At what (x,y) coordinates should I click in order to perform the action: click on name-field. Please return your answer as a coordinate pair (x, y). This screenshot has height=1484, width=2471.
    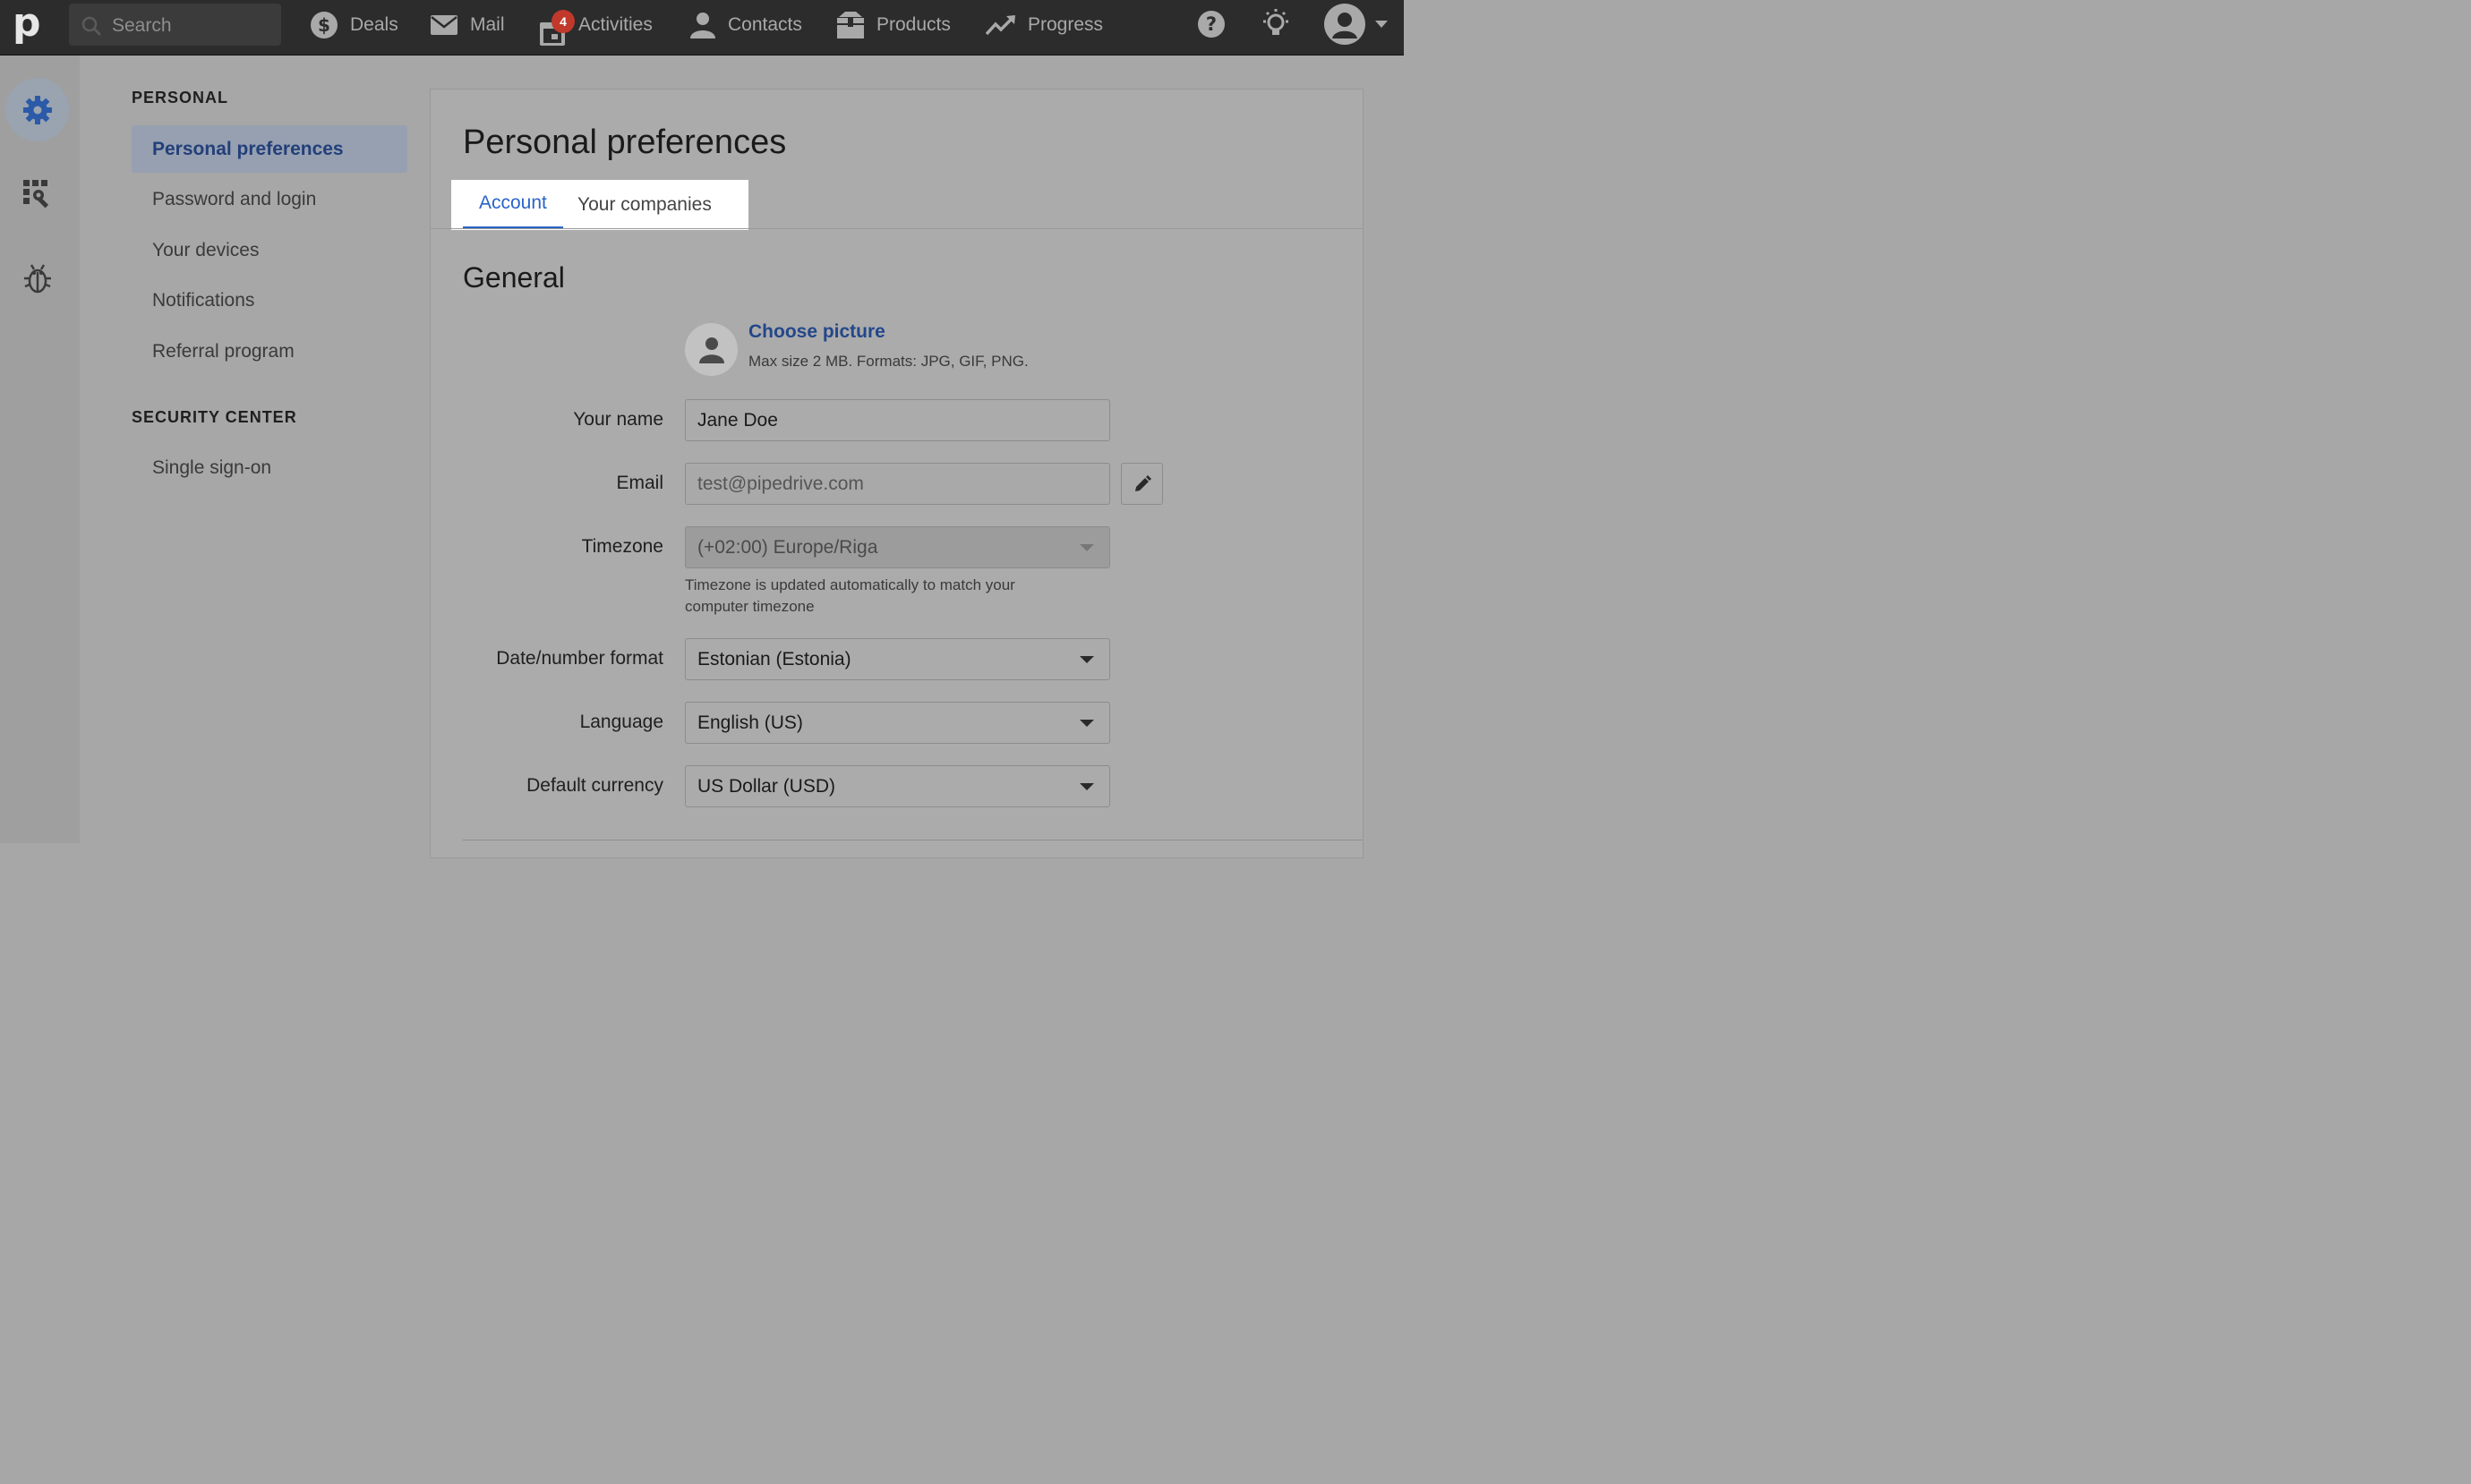
    Looking at the image, I should click on (897, 420).